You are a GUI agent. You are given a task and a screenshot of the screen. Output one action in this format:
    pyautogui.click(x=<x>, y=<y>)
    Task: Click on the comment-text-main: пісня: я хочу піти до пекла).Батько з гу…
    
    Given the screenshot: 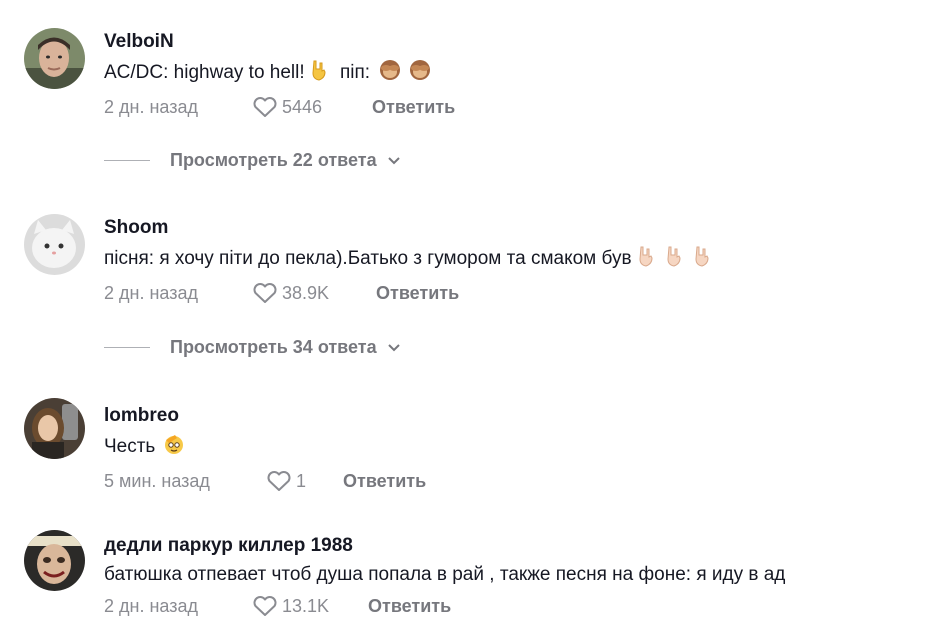 What is the action you would take?
    pyautogui.click(x=368, y=258)
    